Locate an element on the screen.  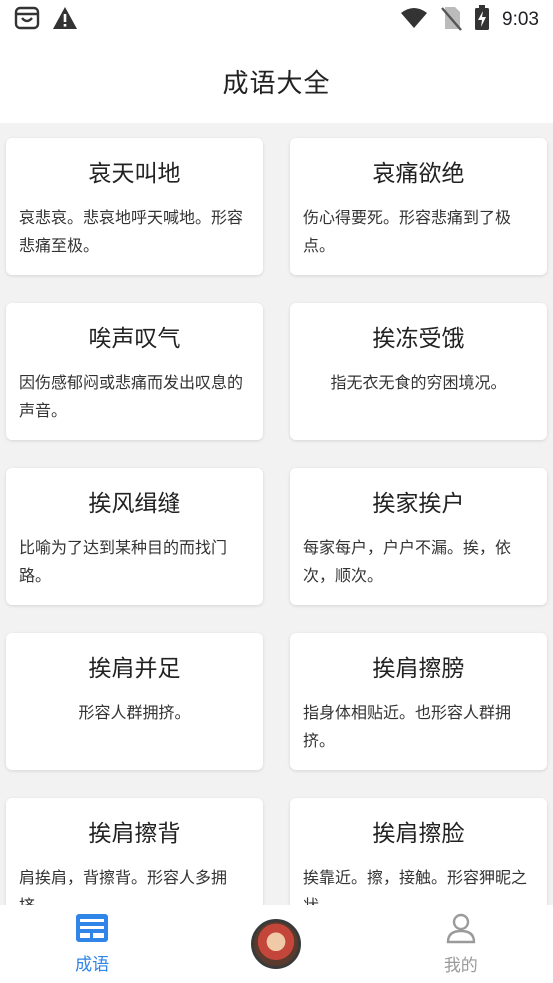
idiom-title: 挨肩并足 is located at coordinates (134, 669).